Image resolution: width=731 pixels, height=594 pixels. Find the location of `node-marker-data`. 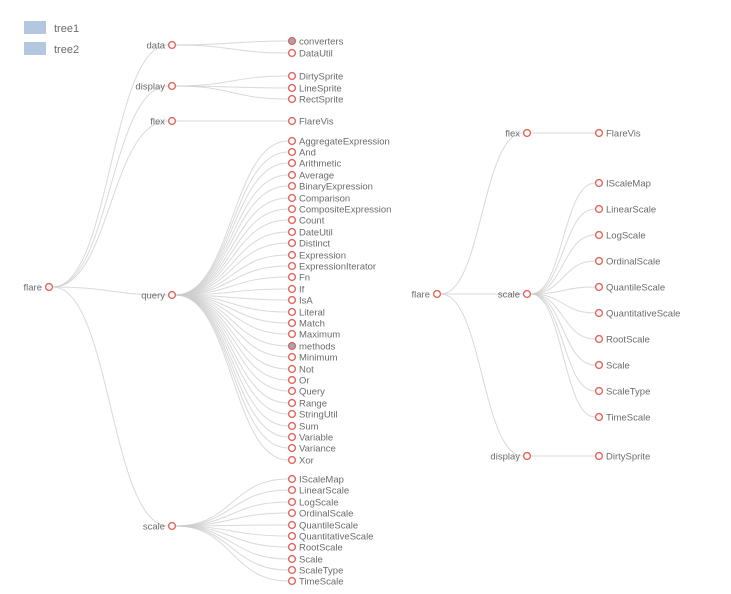

node-marker-data is located at coordinates (172, 45).